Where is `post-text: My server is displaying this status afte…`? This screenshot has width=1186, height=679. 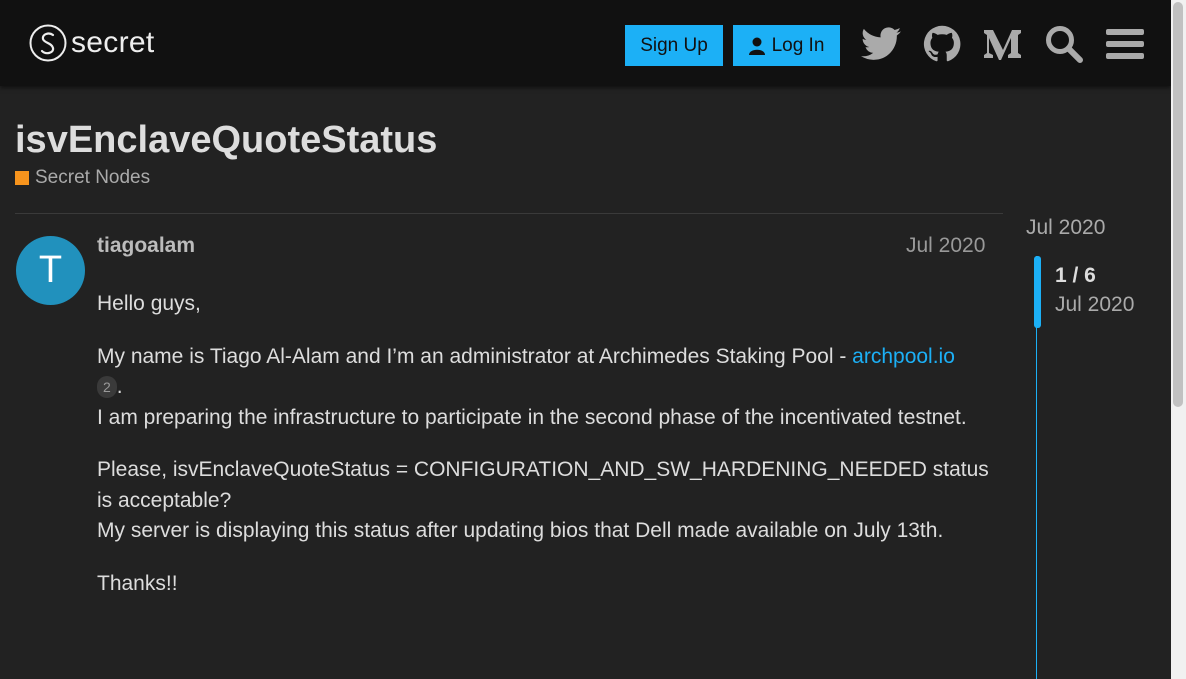
post-text: My server is displaying this status afte… is located at coordinates (520, 530).